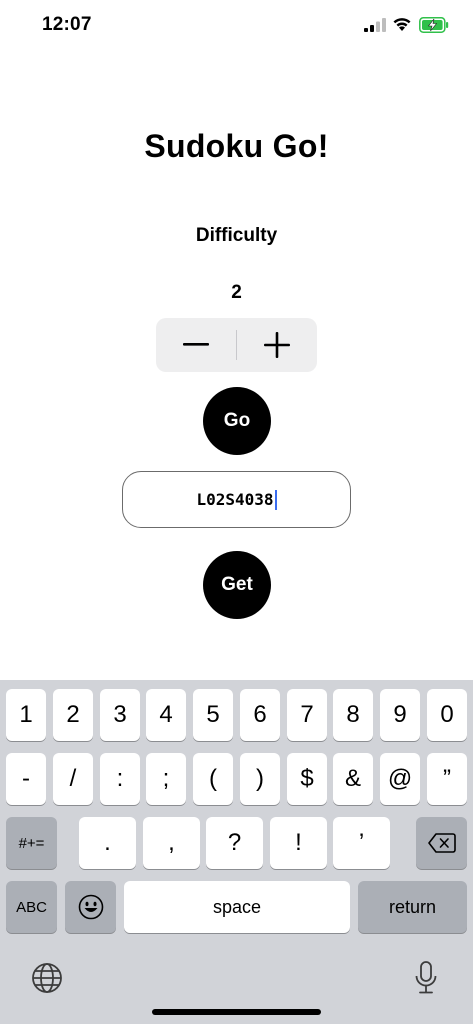 This screenshot has width=473, height=1024. I want to click on key-quote: ”, so click(447, 779).